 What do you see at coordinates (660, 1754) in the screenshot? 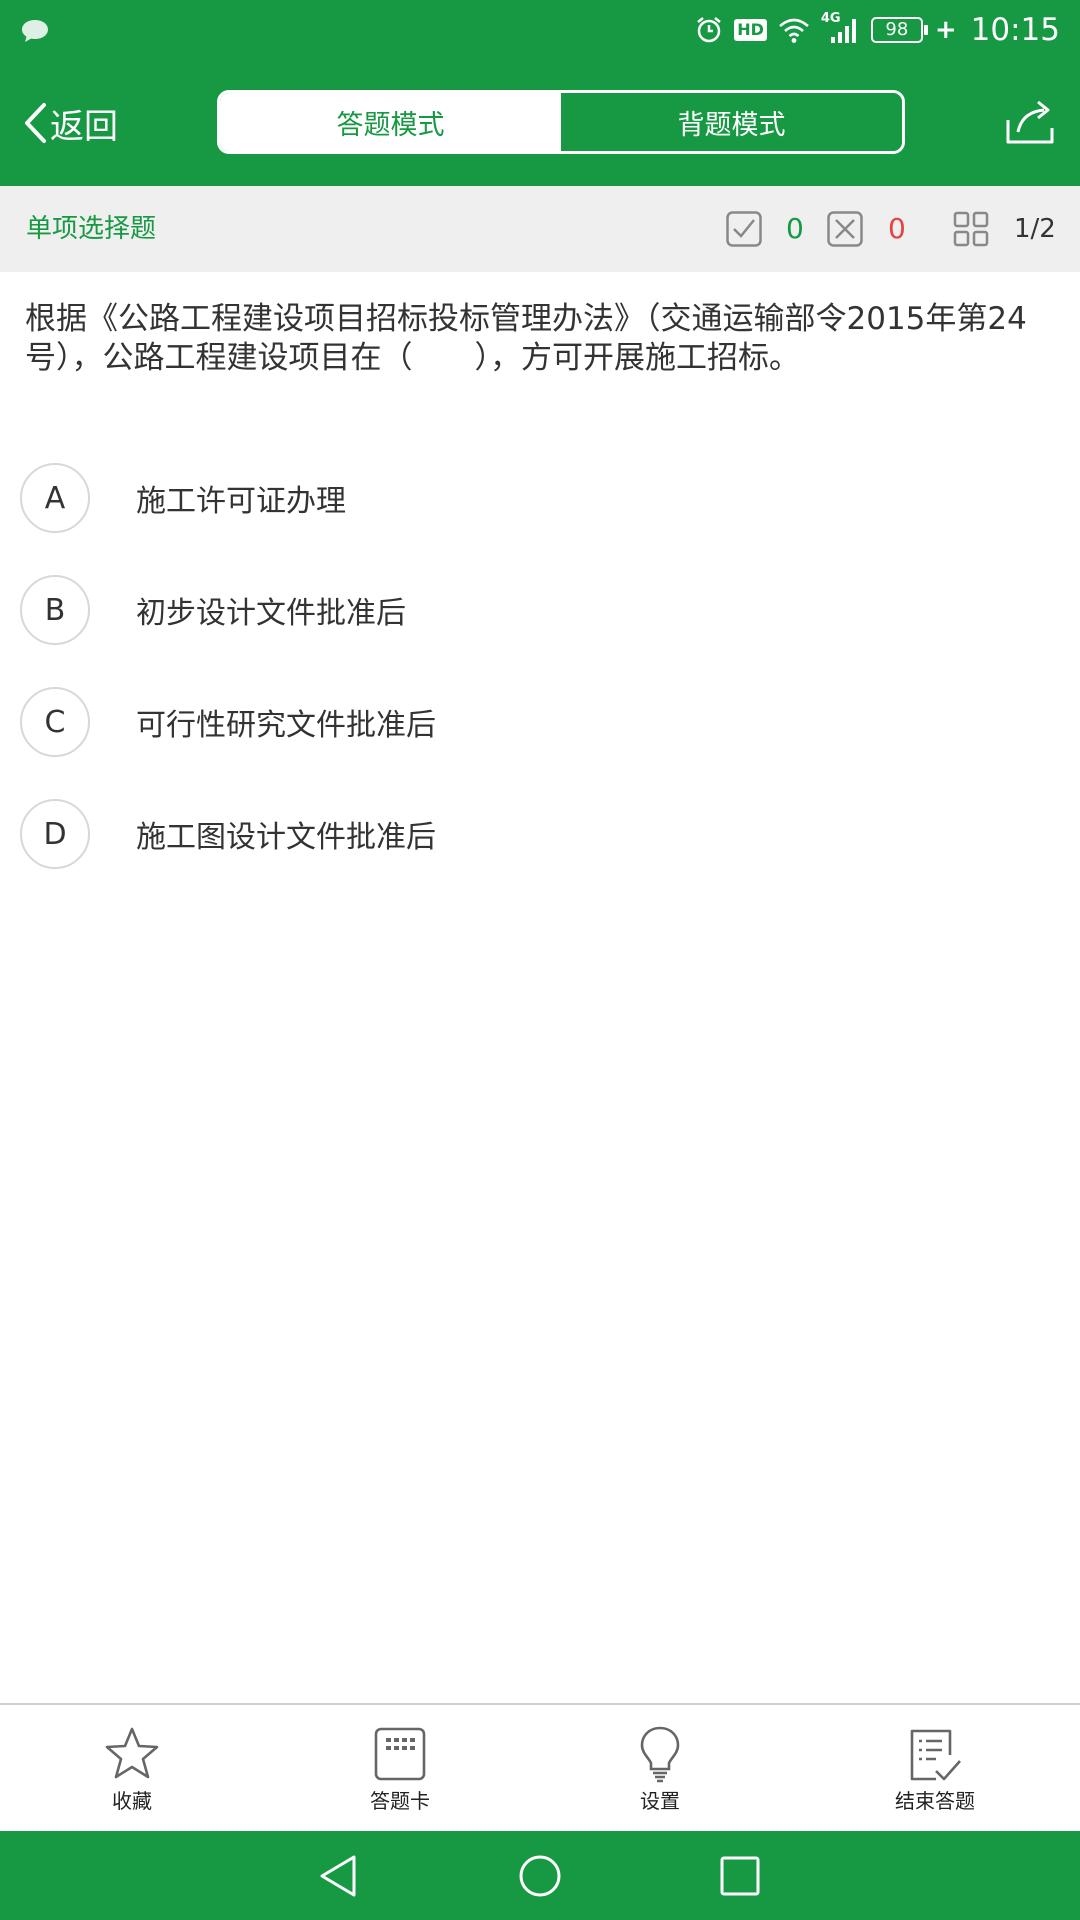
I see `lightbulb-icon` at bounding box center [660, 1754].